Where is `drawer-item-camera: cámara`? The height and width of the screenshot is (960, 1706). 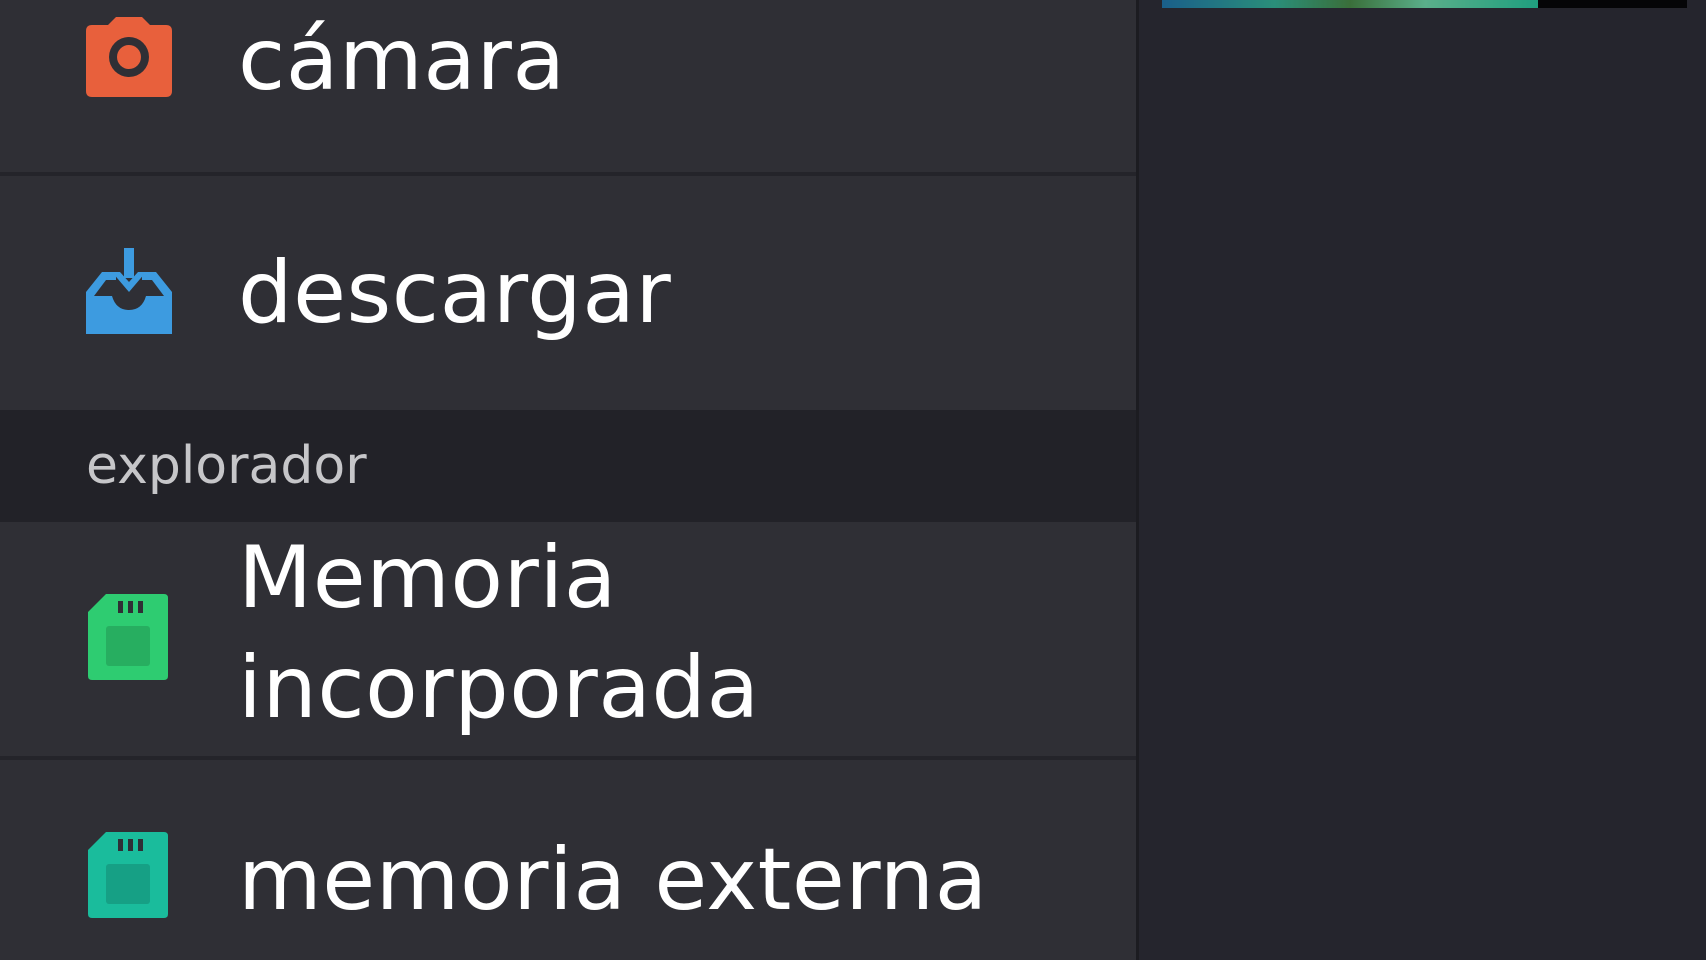 drawer-item-camera: cámara is located at coordinates (568, 86).